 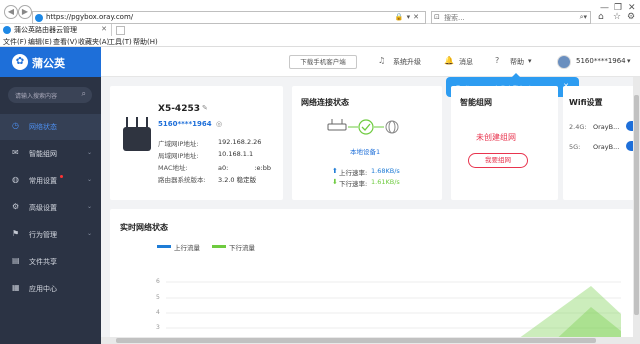 What do you see at coordinates (15, 152) in the screenshot?
I see `mail-icon: ✉` at bounding box center [15, 152].